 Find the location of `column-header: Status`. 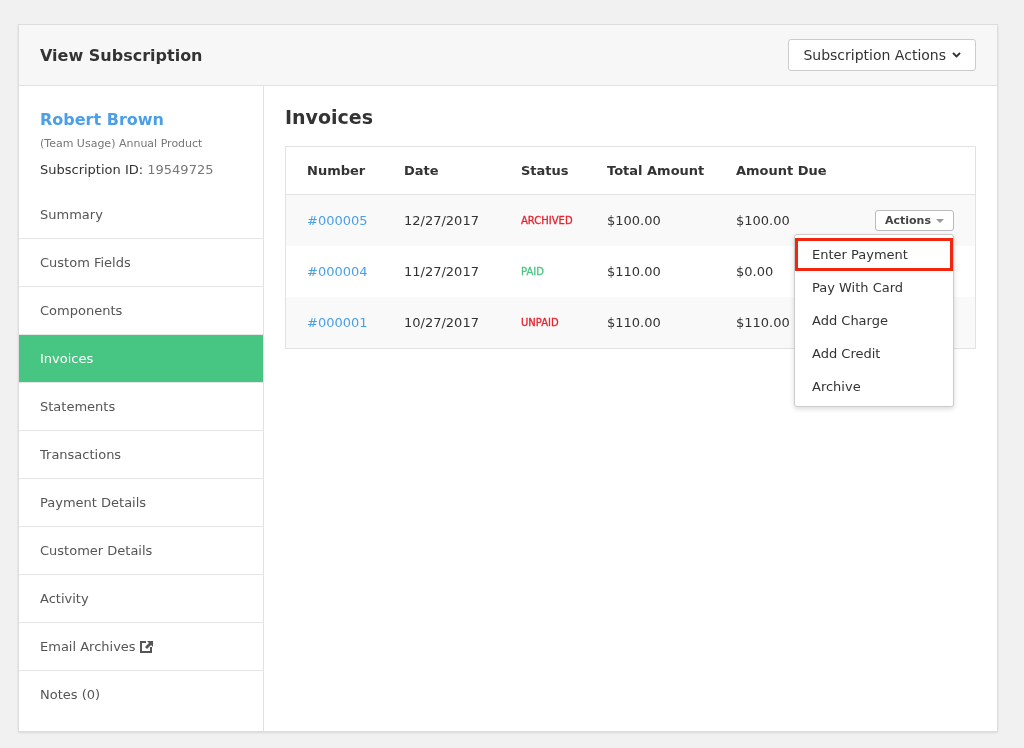

column-header: Status is located at coordinates (545, 170).